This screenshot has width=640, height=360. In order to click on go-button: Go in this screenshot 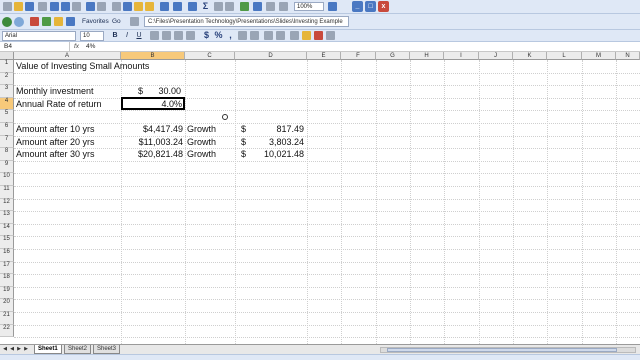, I will do `click(116, 21)`.